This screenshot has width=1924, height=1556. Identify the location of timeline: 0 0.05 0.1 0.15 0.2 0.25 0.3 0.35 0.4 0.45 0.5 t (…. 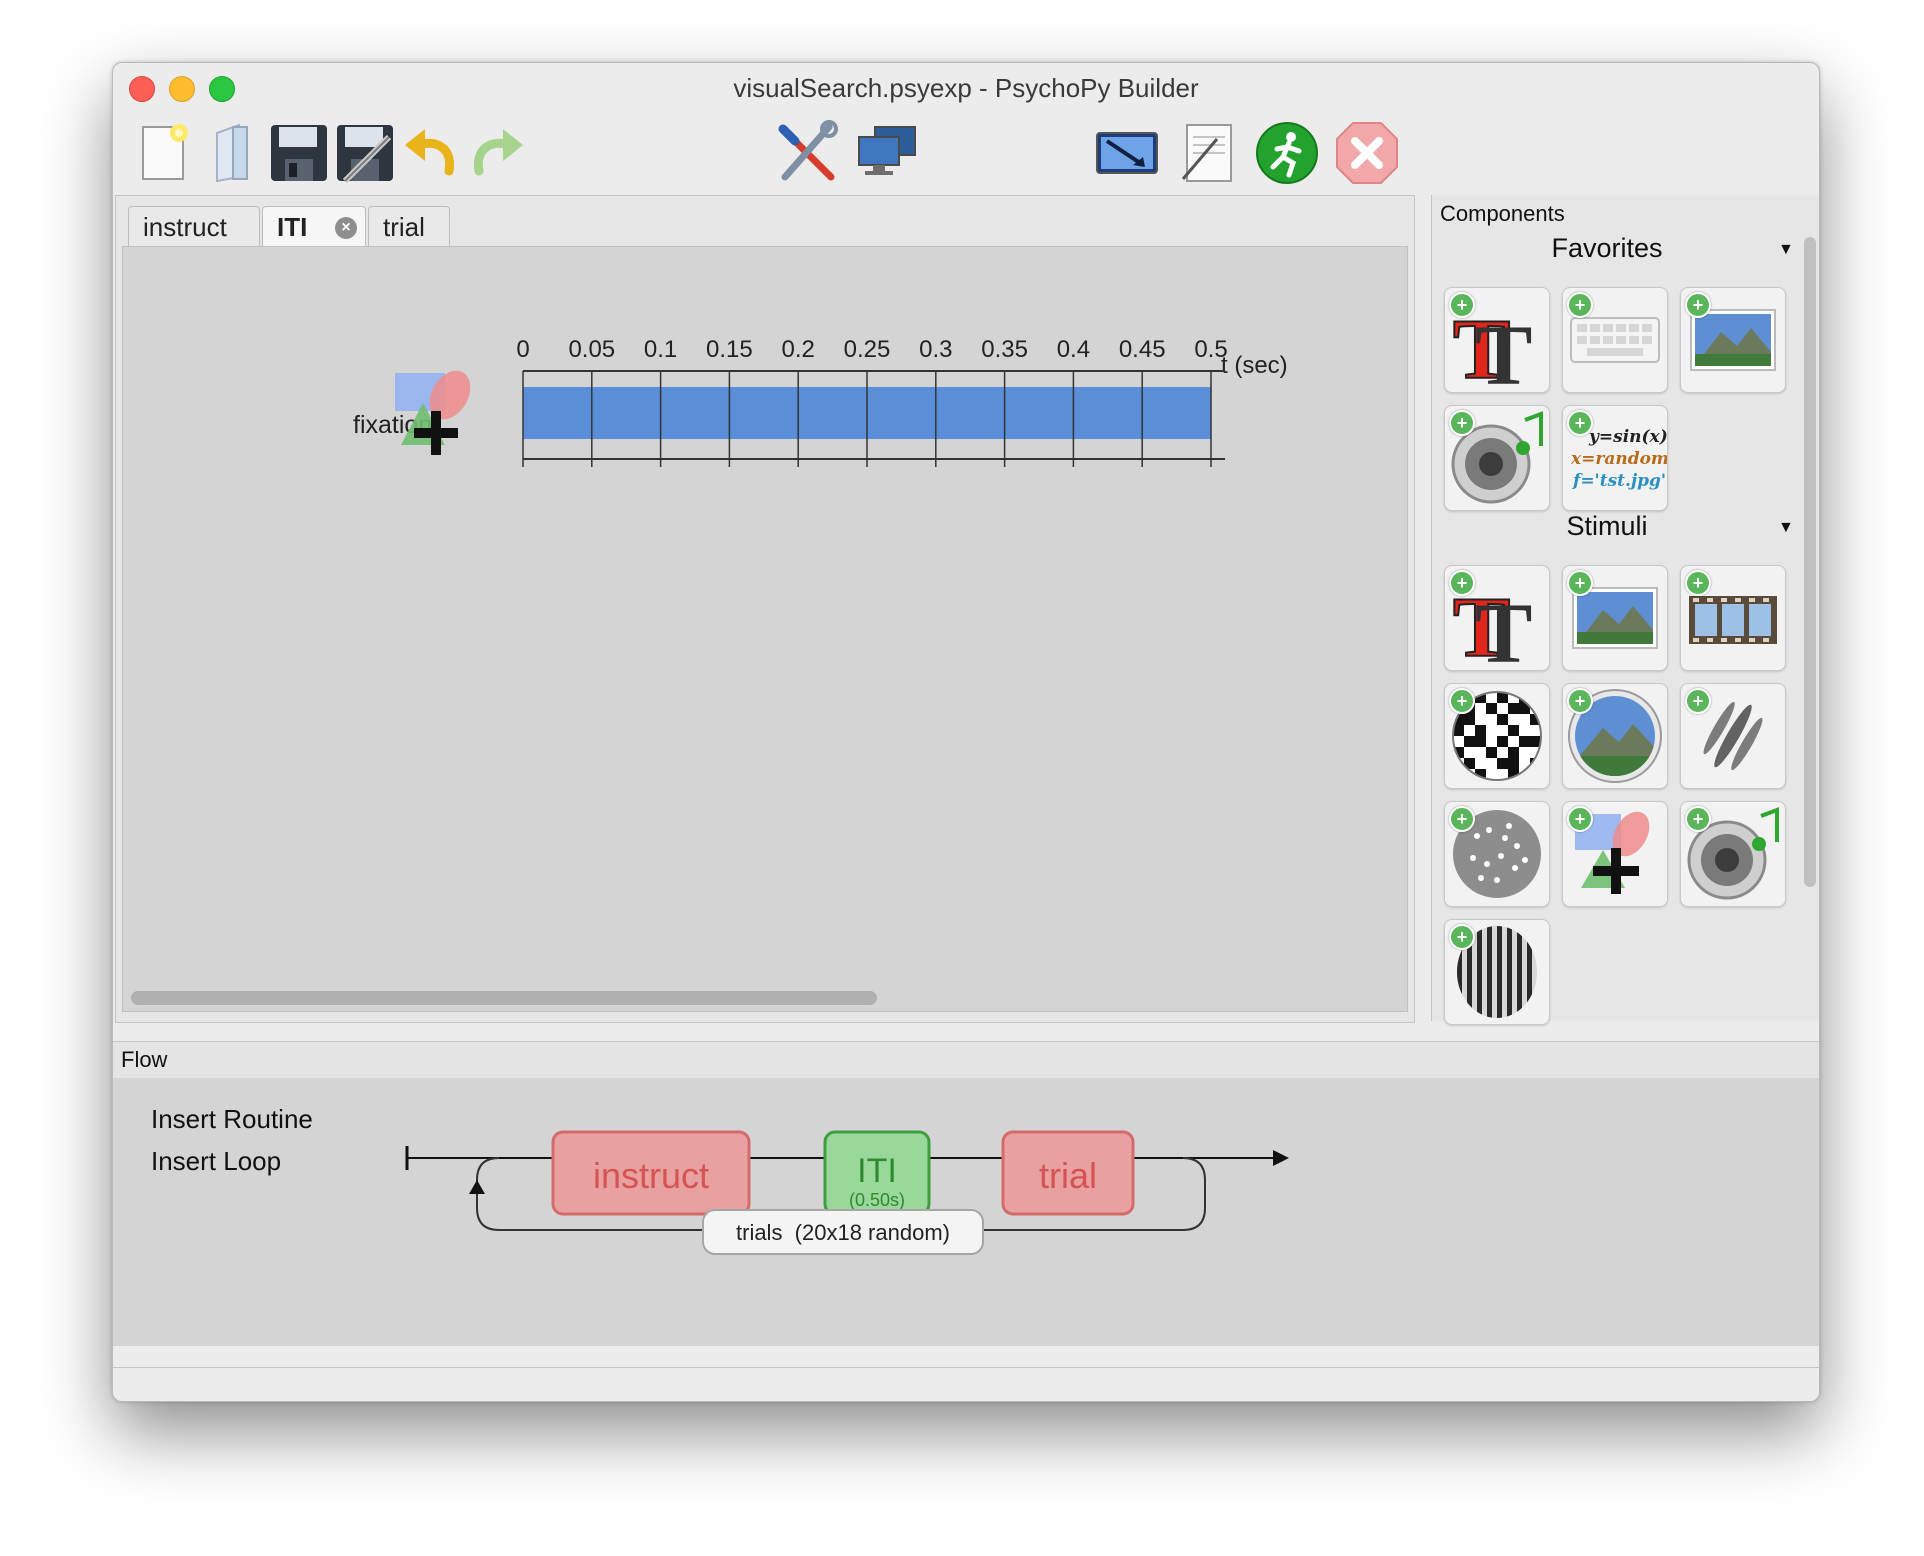
(820, 401).